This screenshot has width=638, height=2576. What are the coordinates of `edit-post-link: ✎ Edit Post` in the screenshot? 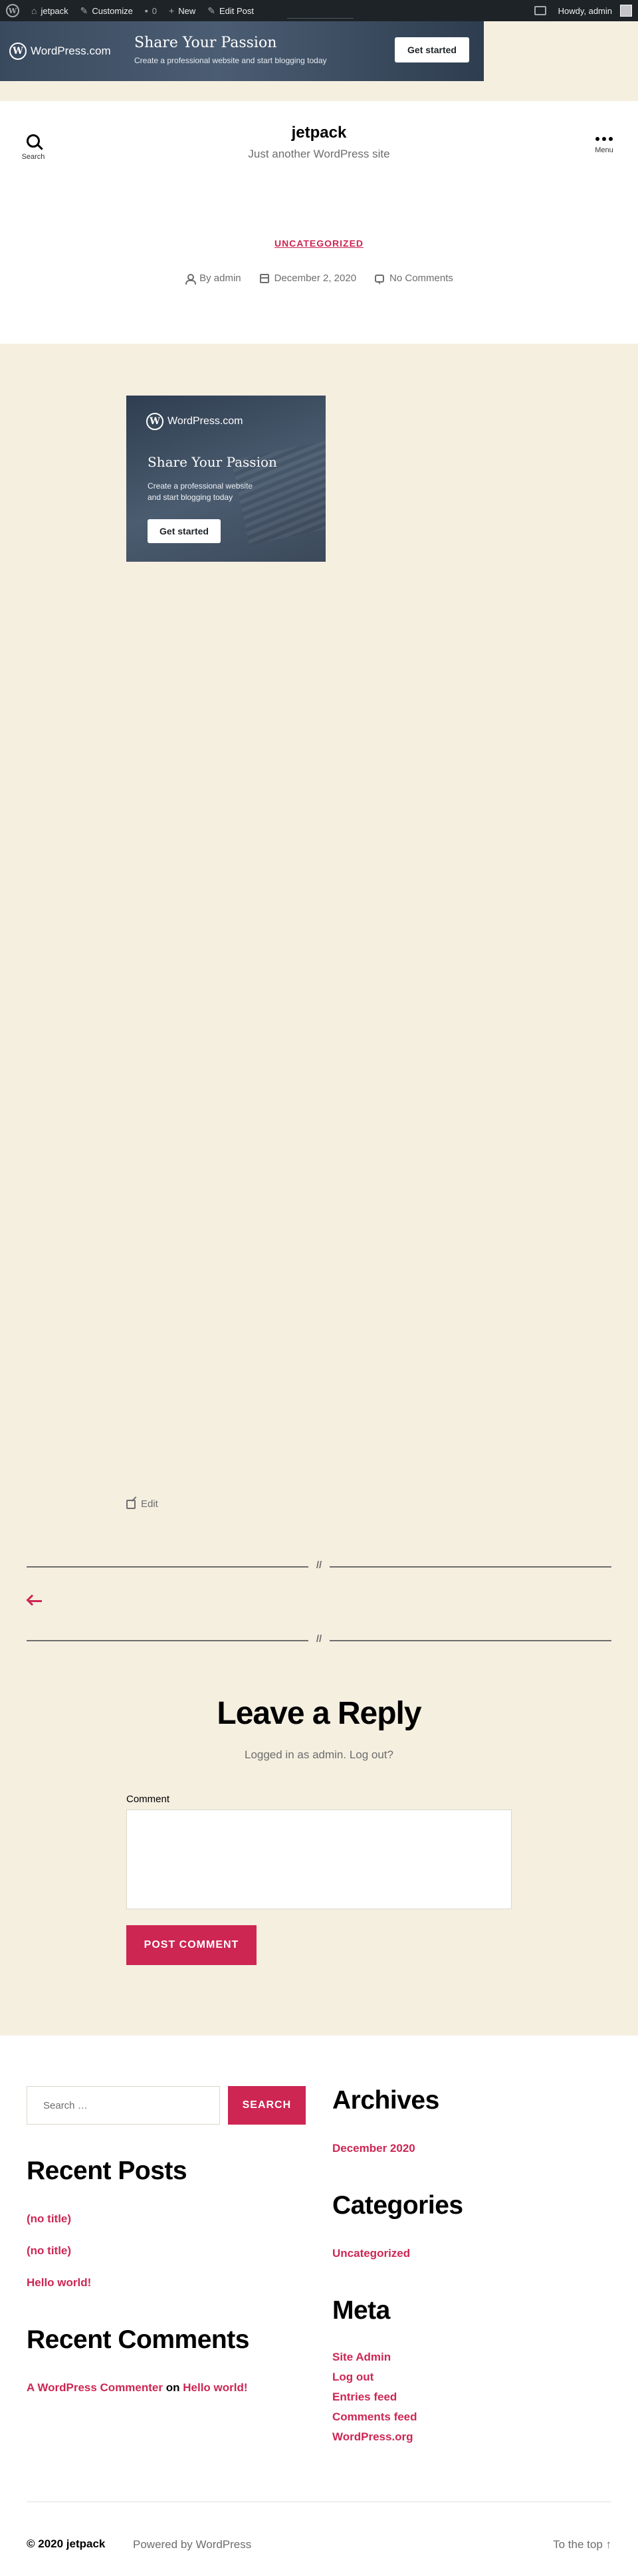 It's located at (230, 10).